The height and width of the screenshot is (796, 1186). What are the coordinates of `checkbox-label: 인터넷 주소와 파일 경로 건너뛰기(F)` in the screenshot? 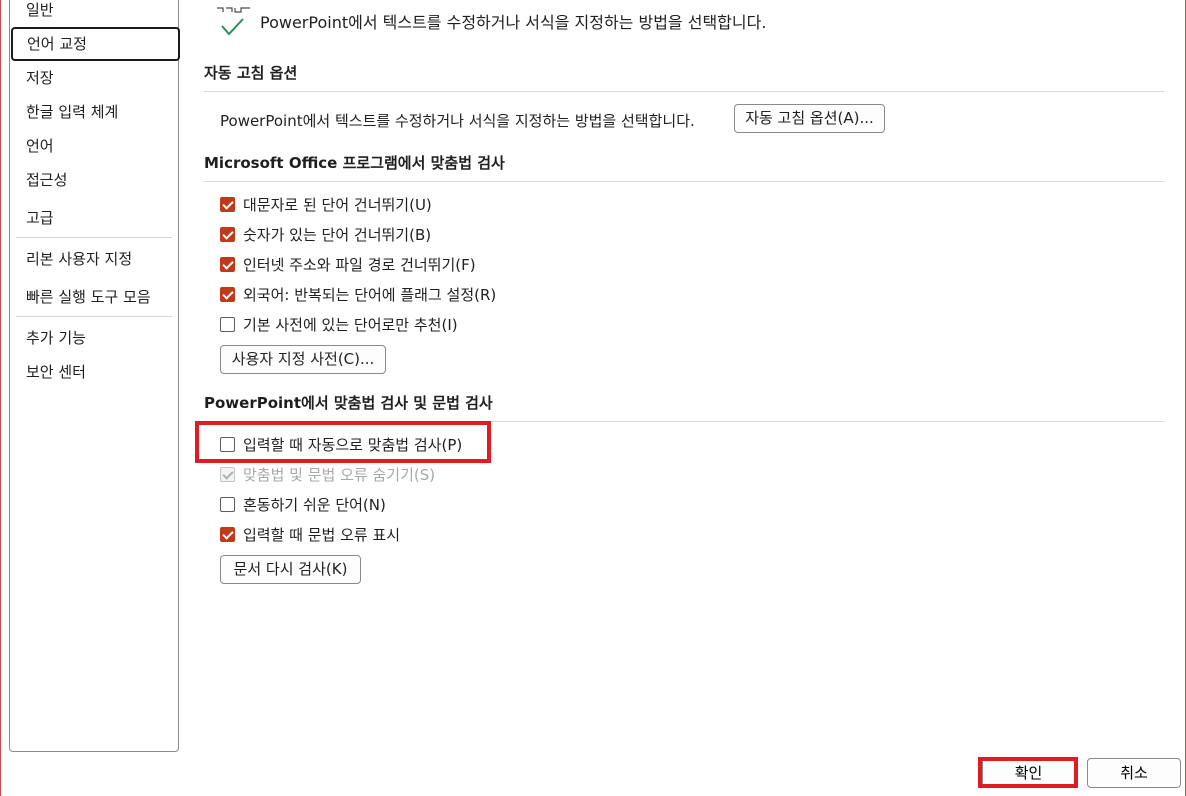 It's located at (359, 264).